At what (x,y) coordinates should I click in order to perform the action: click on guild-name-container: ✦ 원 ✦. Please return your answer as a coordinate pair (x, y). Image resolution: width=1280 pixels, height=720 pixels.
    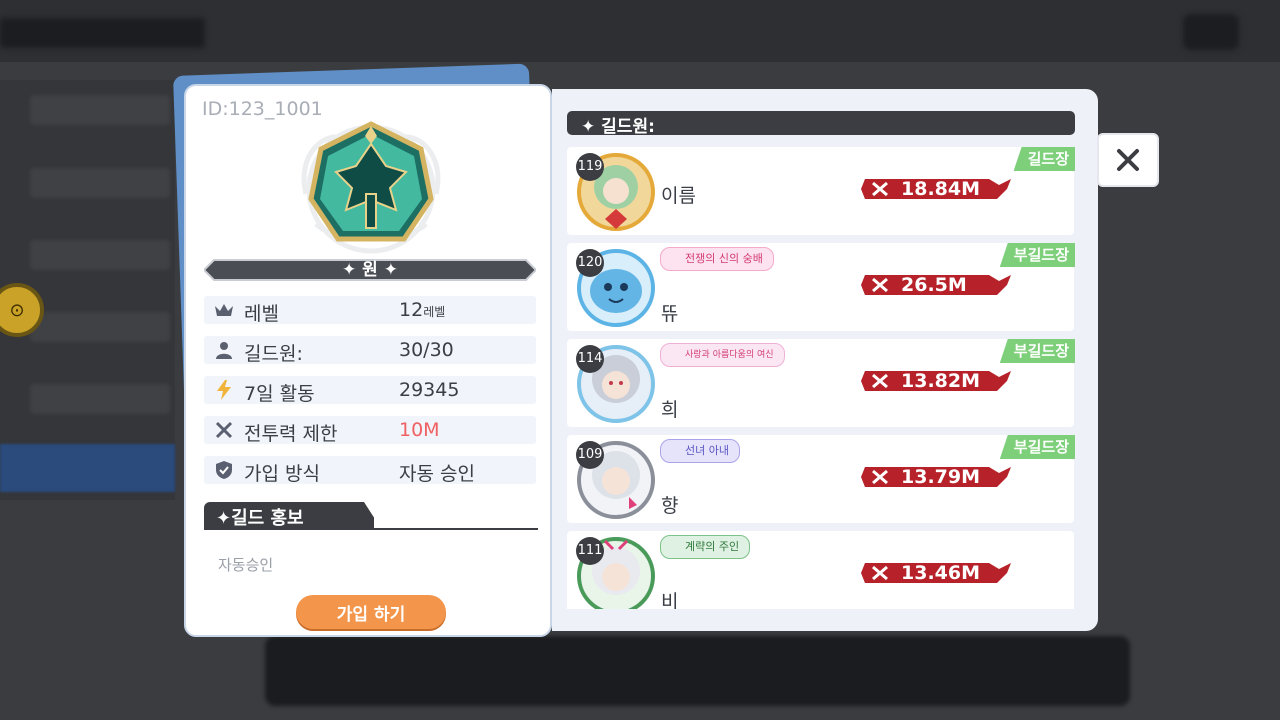
    Looking at the image, I should click on (370, 270).